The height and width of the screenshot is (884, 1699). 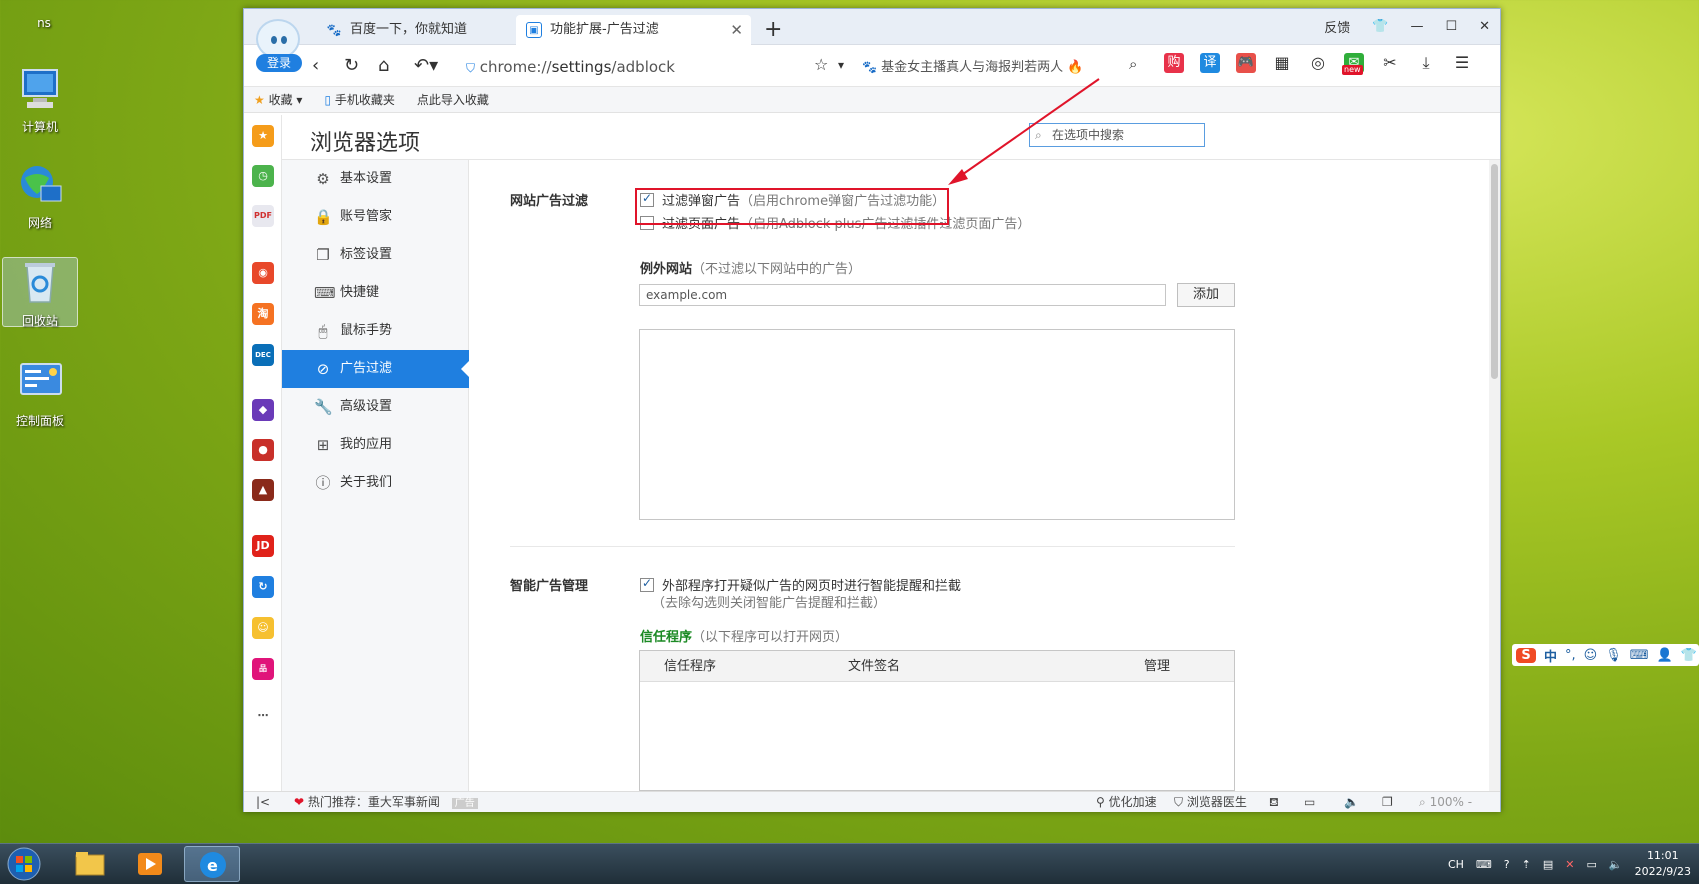 What do you see at coordinates (1484, 26) in the screenshot?
I see `close-window-icon: ✕` at bounding box center [1484, 26].